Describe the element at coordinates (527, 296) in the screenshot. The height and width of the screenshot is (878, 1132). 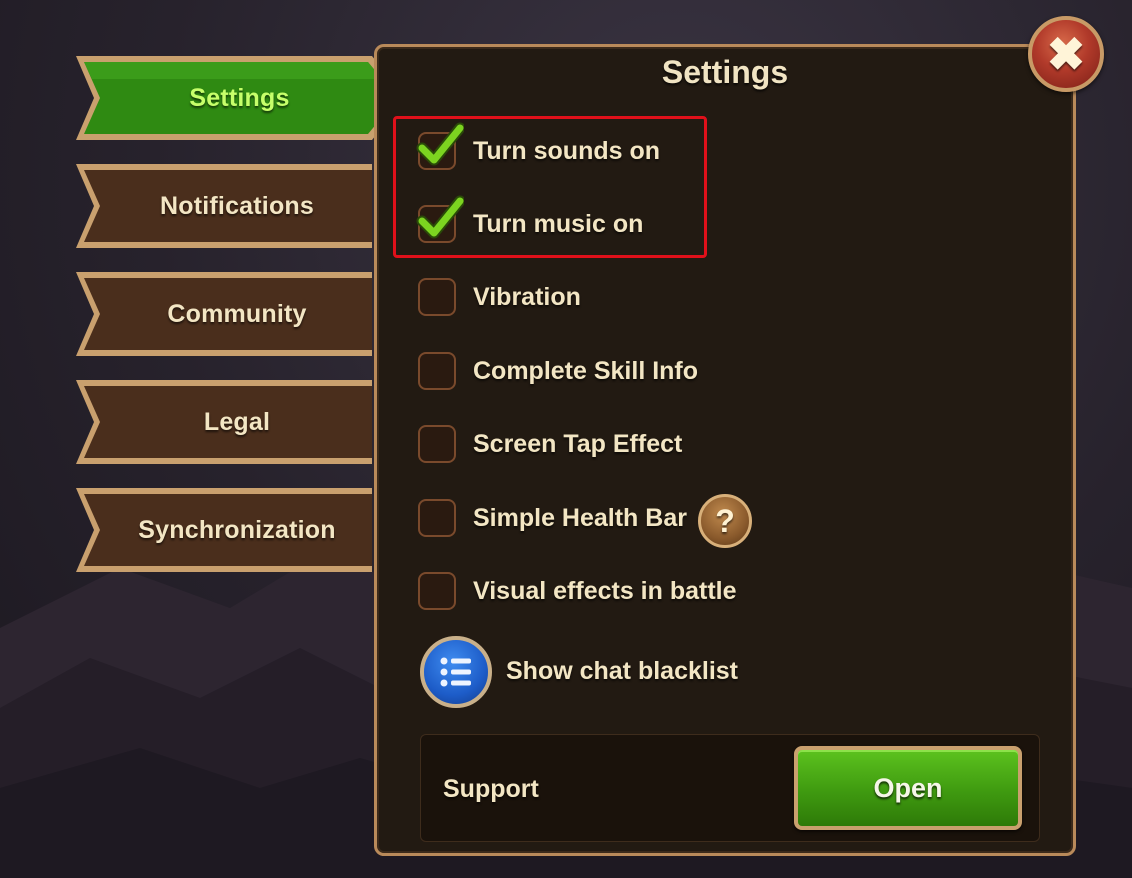
I see `option-label: Vibration` at that location.